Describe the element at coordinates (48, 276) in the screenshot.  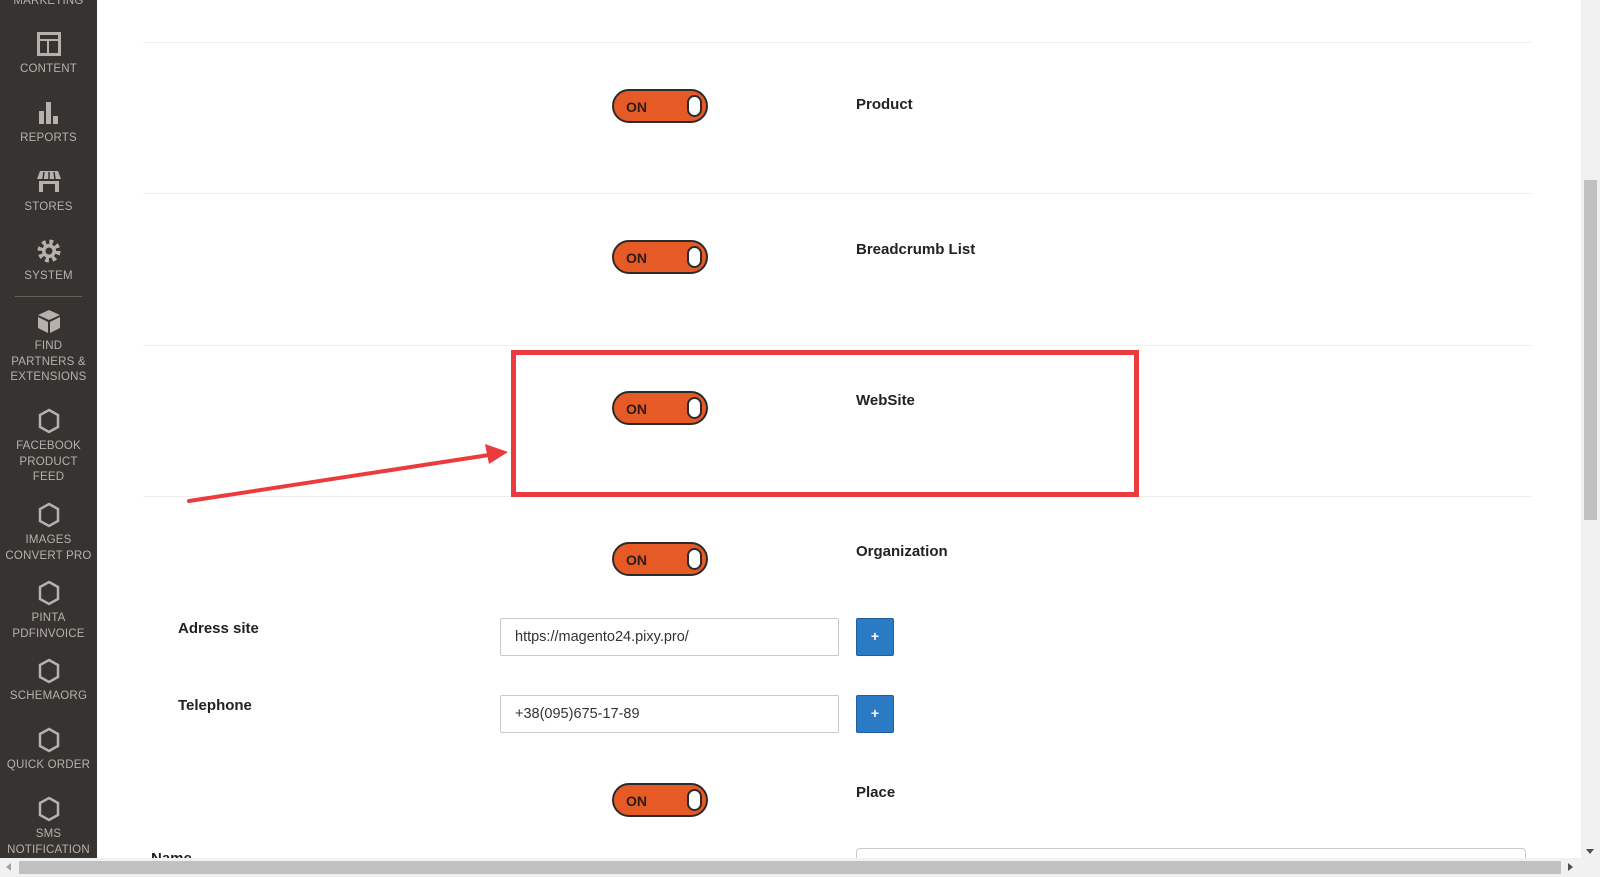
I see `nav-system-label: SYSTEM` at that location.